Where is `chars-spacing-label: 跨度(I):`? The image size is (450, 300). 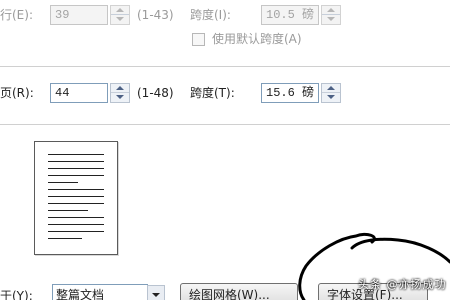 chars-spacing-label: 跨度(I): is located at coordinates (210, 15).